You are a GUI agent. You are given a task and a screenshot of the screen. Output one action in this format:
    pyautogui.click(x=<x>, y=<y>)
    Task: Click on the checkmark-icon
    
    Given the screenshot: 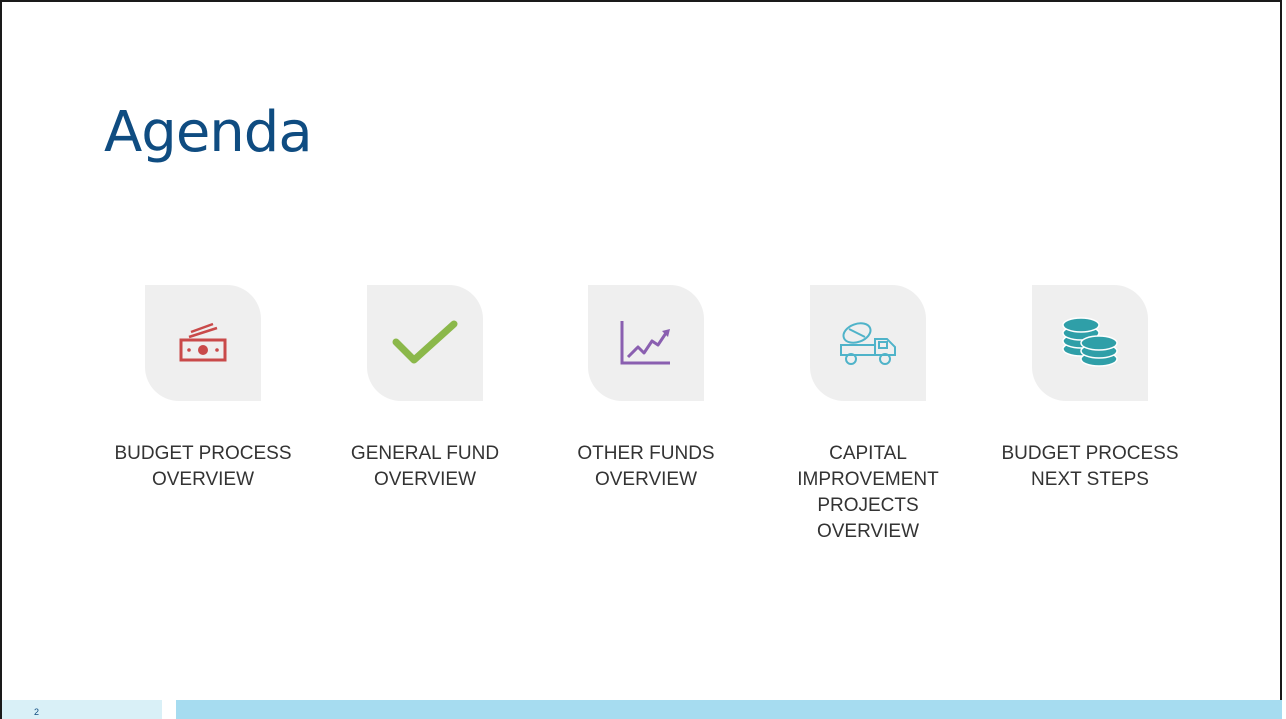 What is the action you would take?
    pyautogui.click(x=425, y=342)
    